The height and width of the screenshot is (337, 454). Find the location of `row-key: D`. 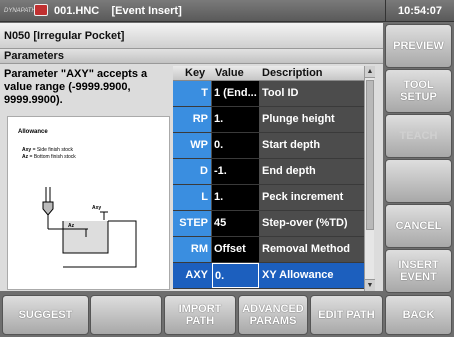

row-key: D is located at coordinates (192, 171).